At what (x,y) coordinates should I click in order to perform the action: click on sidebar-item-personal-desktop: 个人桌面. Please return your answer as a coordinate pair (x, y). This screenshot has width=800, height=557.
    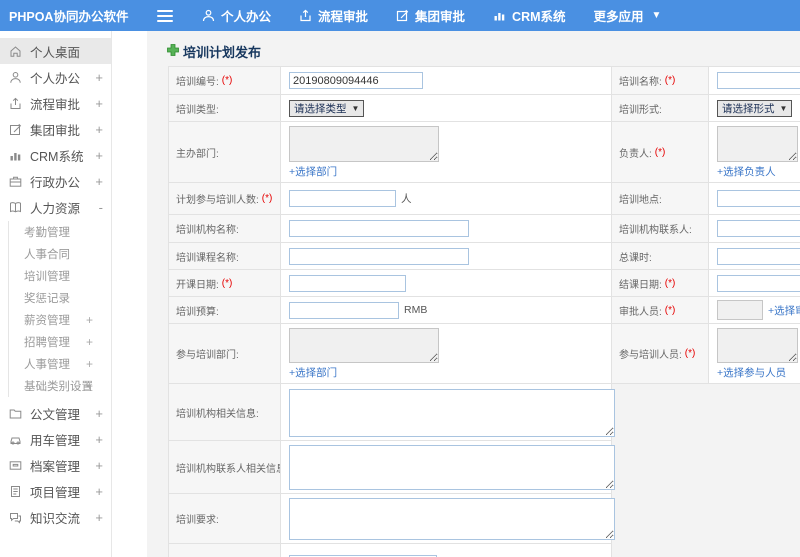
    Looking at the image, I should click on (55, 51).